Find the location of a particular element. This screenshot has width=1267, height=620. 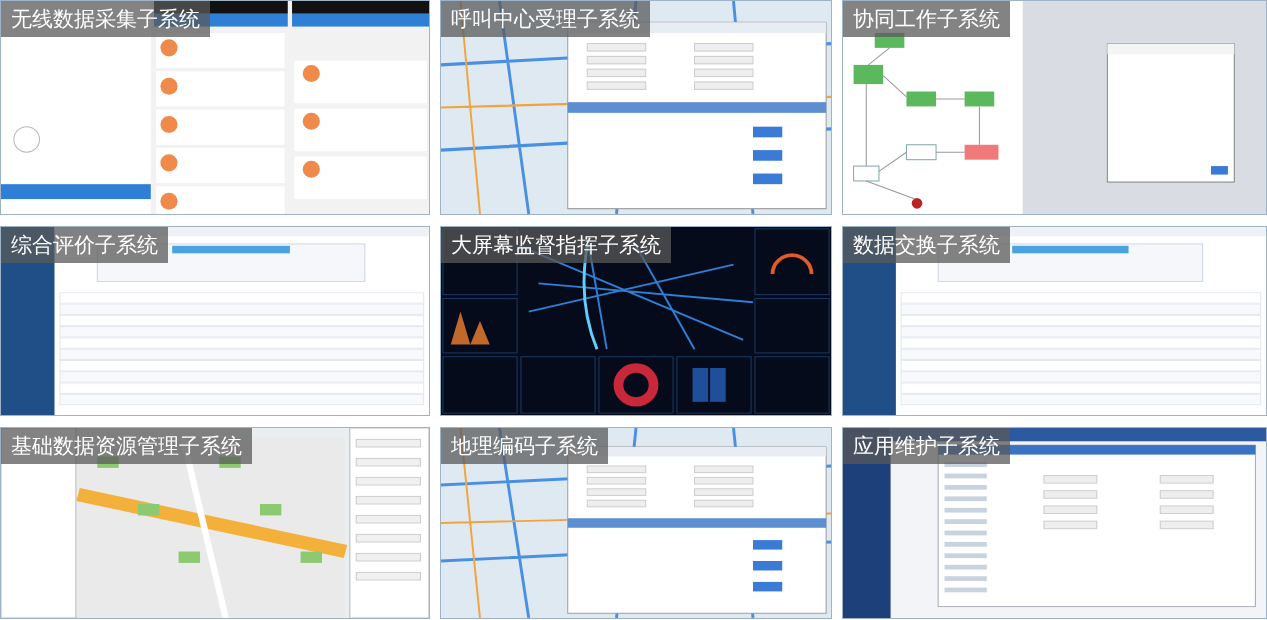

subsystem-title: 综合评价子系统 is located at coordinates (84, 245).